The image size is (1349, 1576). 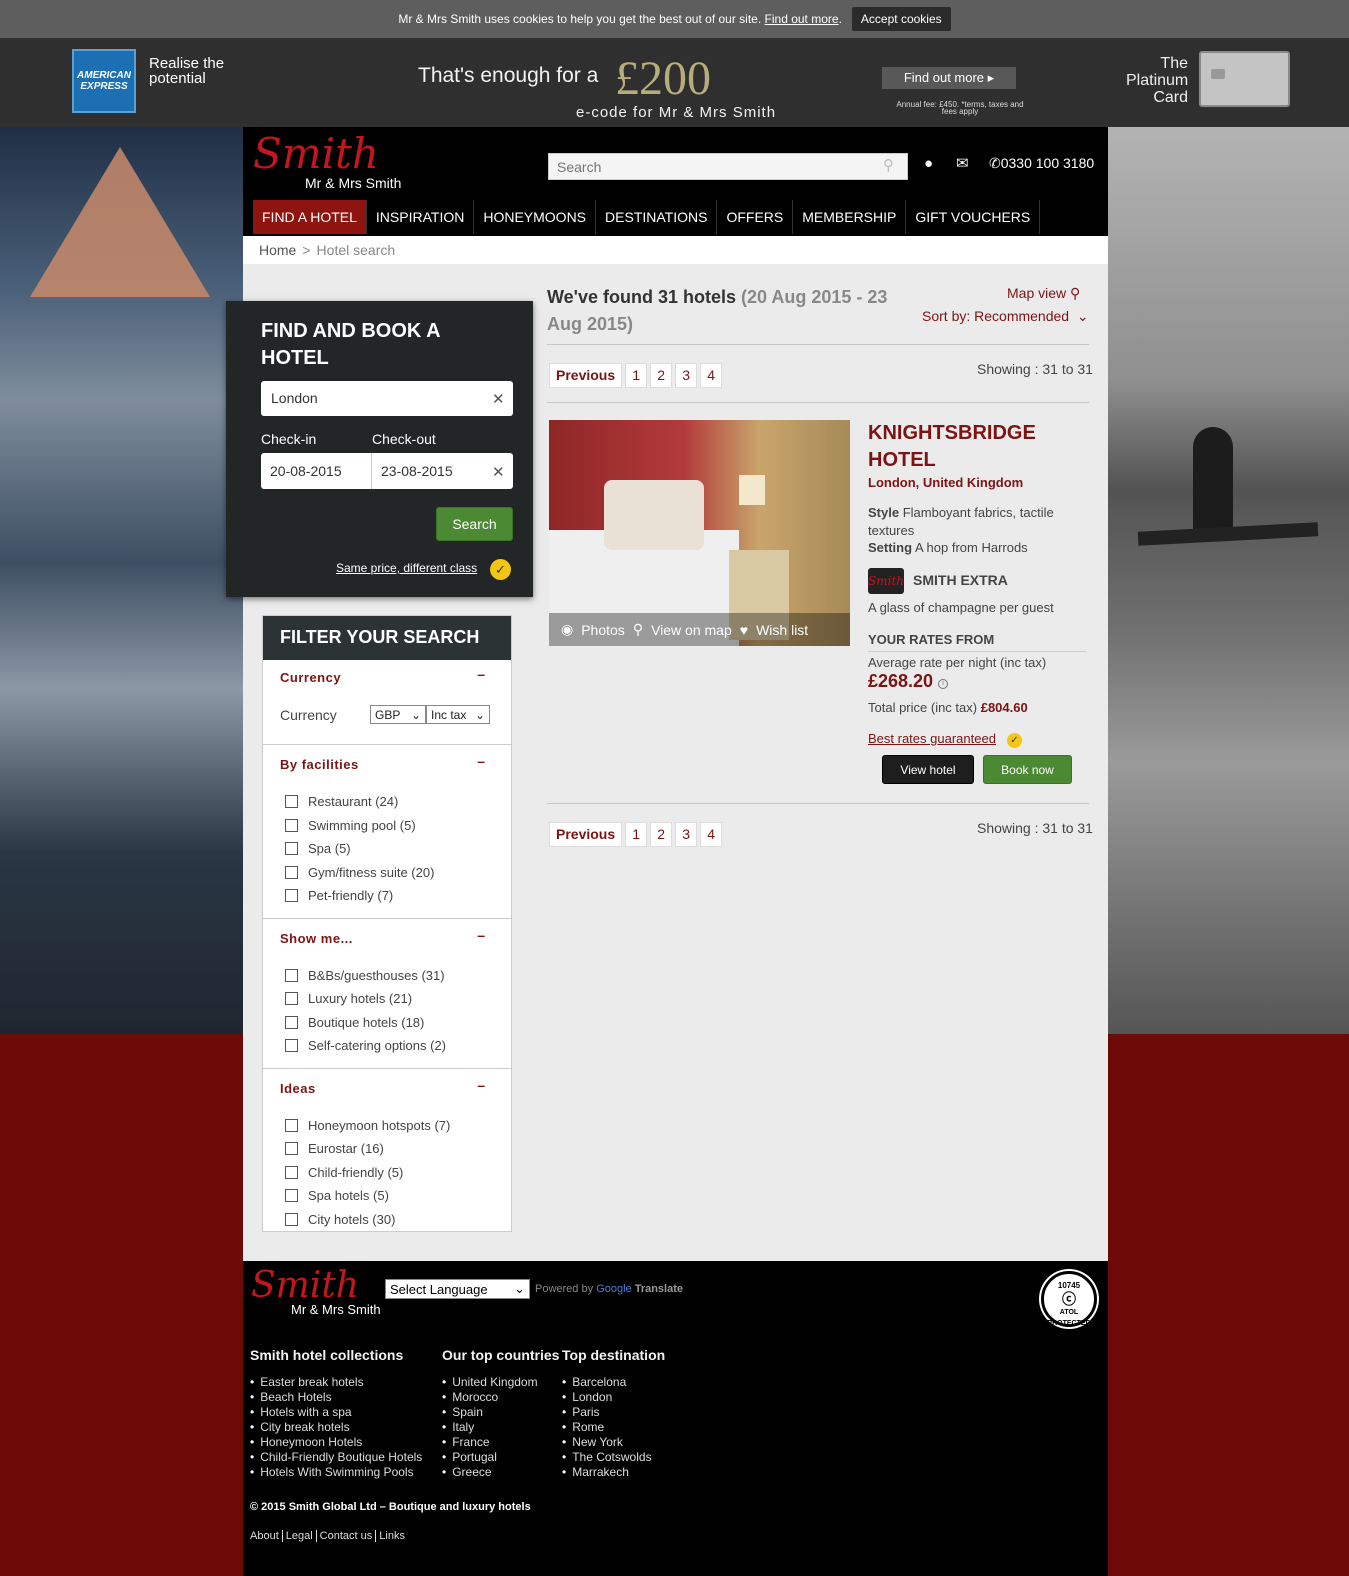 I want to click on footer-link: City break hotels, so click(x=336, y=1427).